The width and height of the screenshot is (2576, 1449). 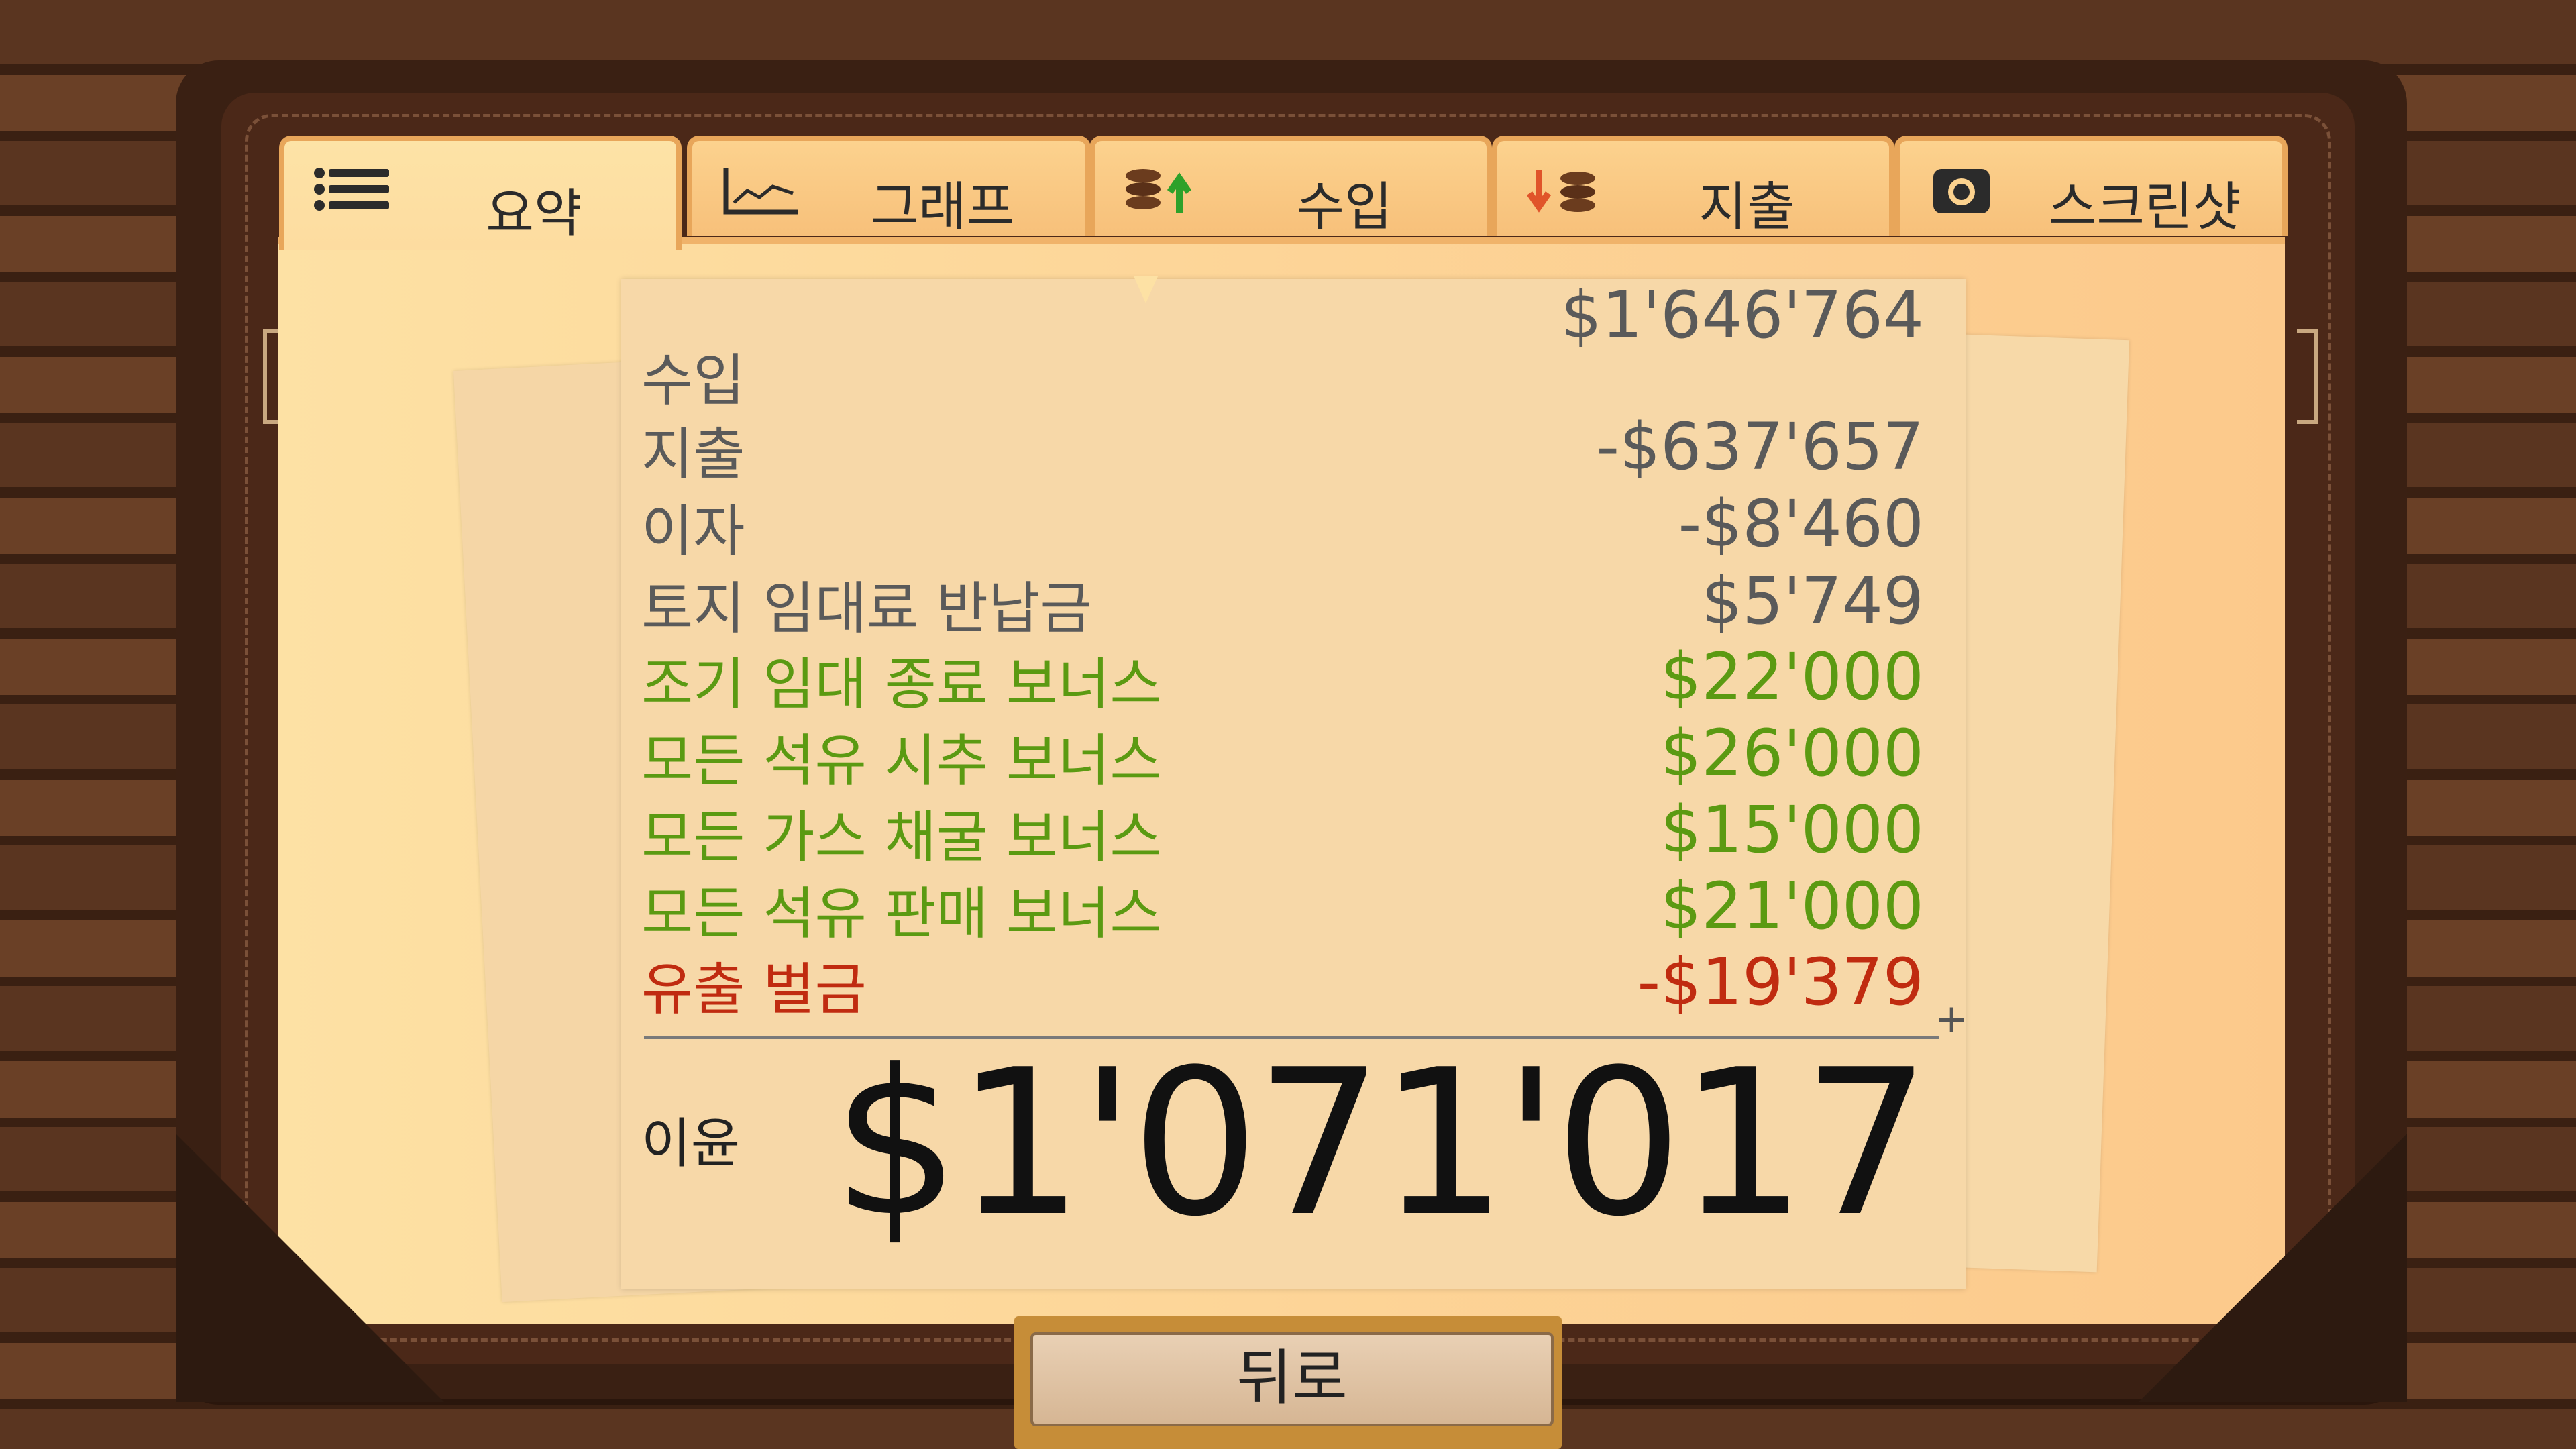 What do you see at coordinates (1292, 1379) in the screenshot?
I see `back-button: 뒤로` at bounding box center [1292, 1379].